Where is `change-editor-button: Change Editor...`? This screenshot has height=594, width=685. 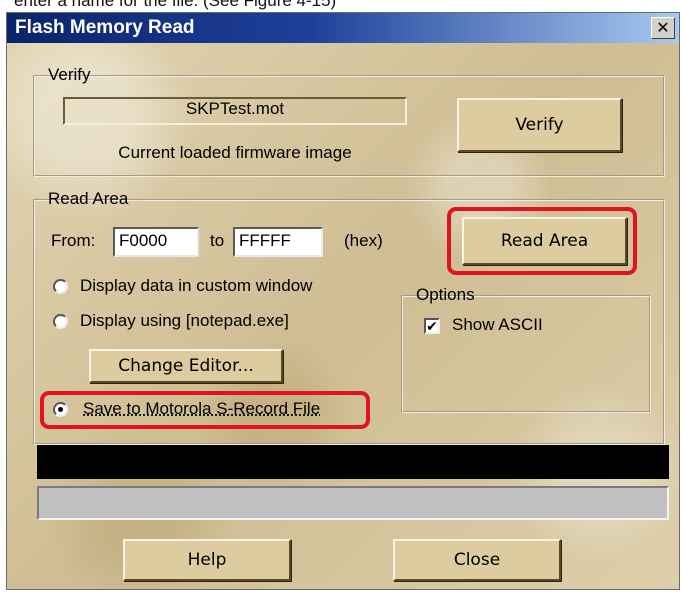 change-editor-button: Change Editor... is located at coordinates (186, 366).